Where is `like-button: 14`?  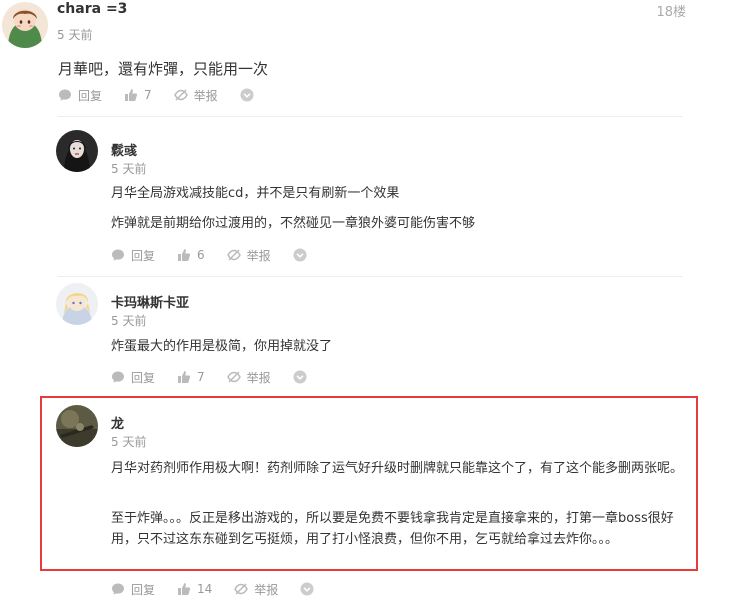
like-button: 14 is located at coordinates (194, 589).